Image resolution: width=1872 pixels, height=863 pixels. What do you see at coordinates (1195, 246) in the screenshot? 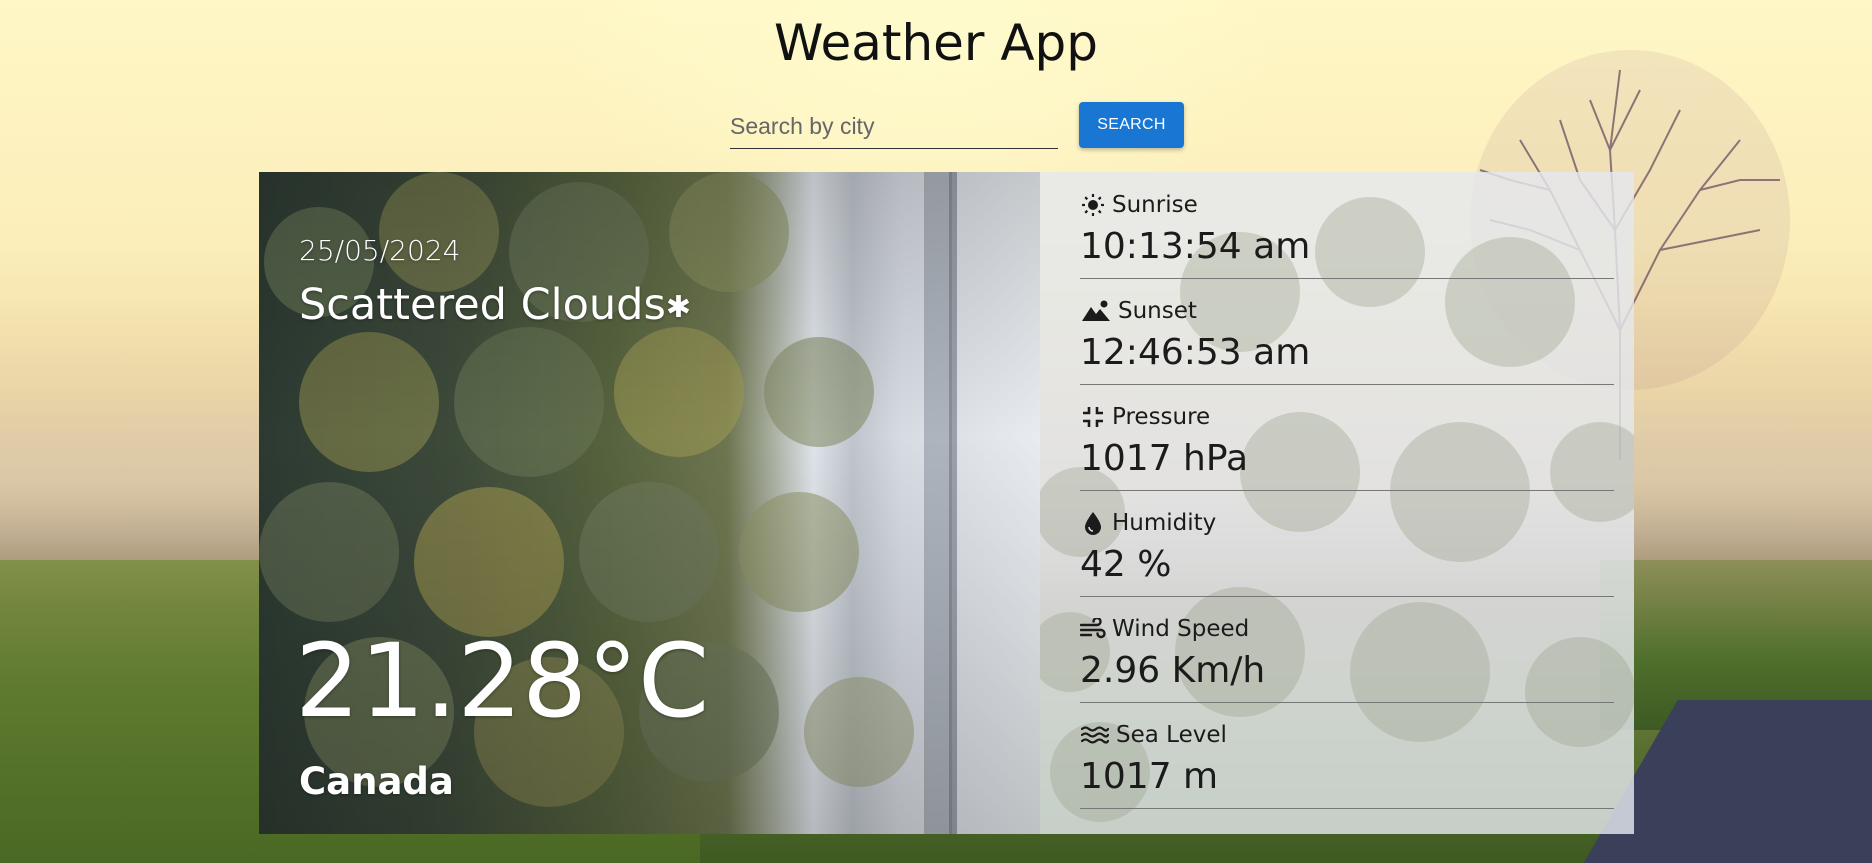
I see `stat-value: 10:13:54 am` at bounding box center [1195, 246].